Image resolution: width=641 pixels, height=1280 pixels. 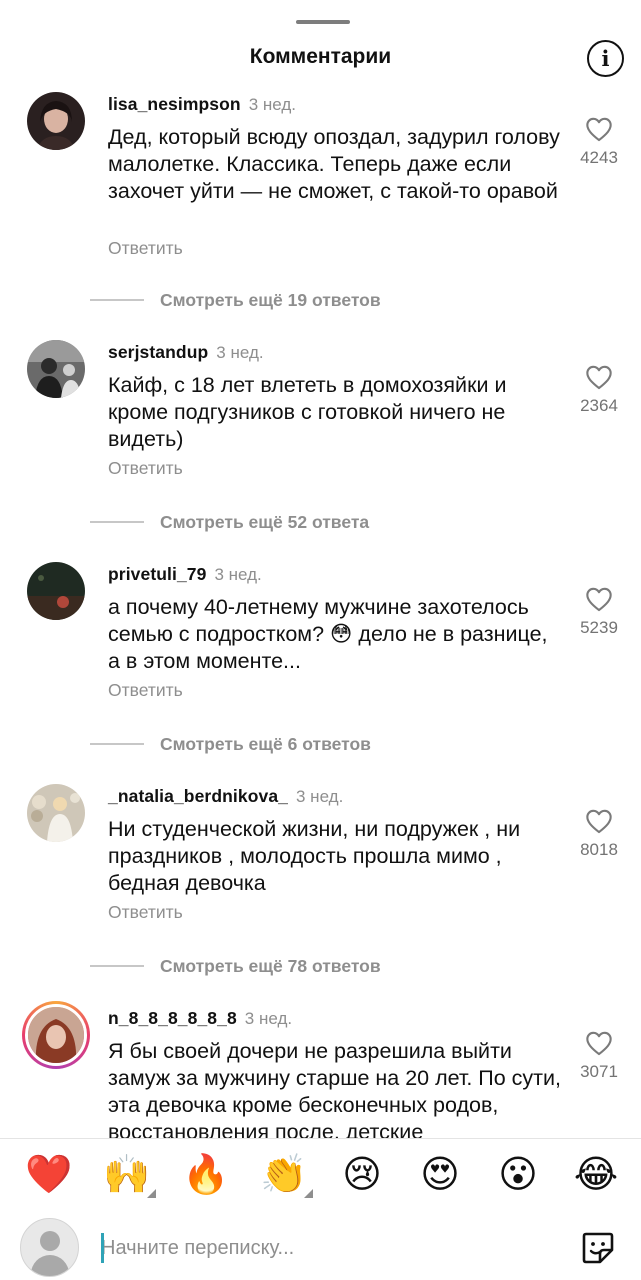 I want to click on like-button: 8018, so click(x=599, y=834).